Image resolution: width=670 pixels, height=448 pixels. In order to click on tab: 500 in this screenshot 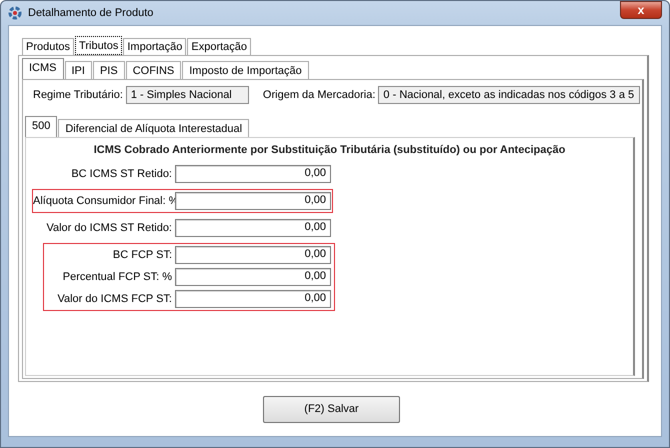, I will do `click(41, 126)`.